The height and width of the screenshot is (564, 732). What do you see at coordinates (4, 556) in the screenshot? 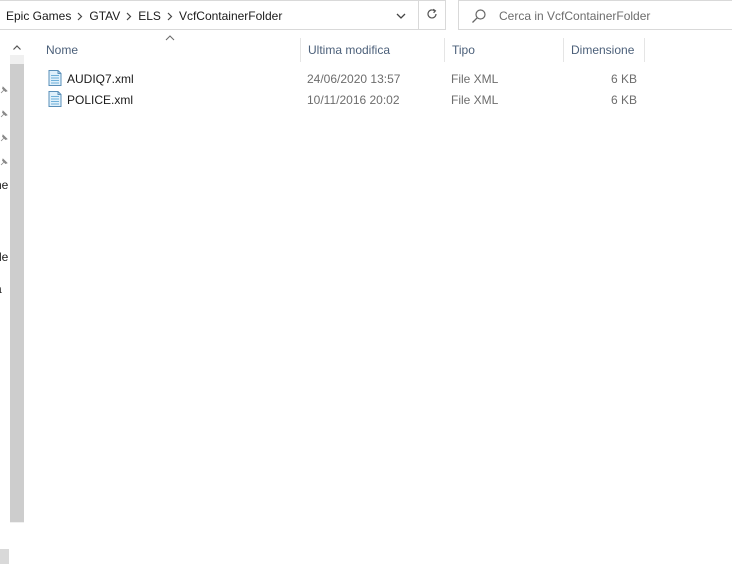
I see `status-bar-fragment` at bounding box center [4, 556].